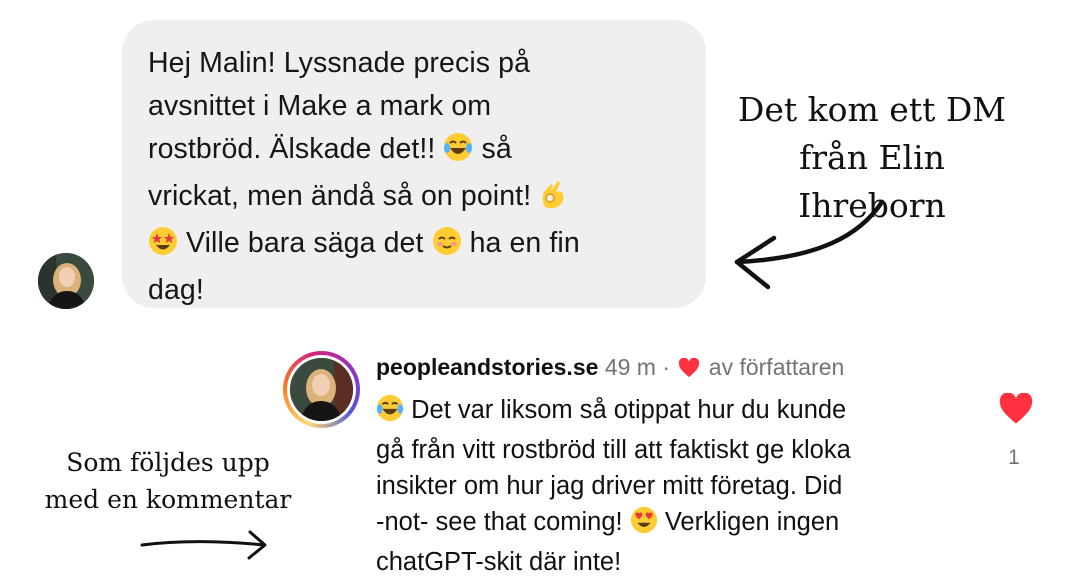  Describe the element at coordinates (637, 367) in the screenshot. I see `comment-time: 49 m ·` at that location.